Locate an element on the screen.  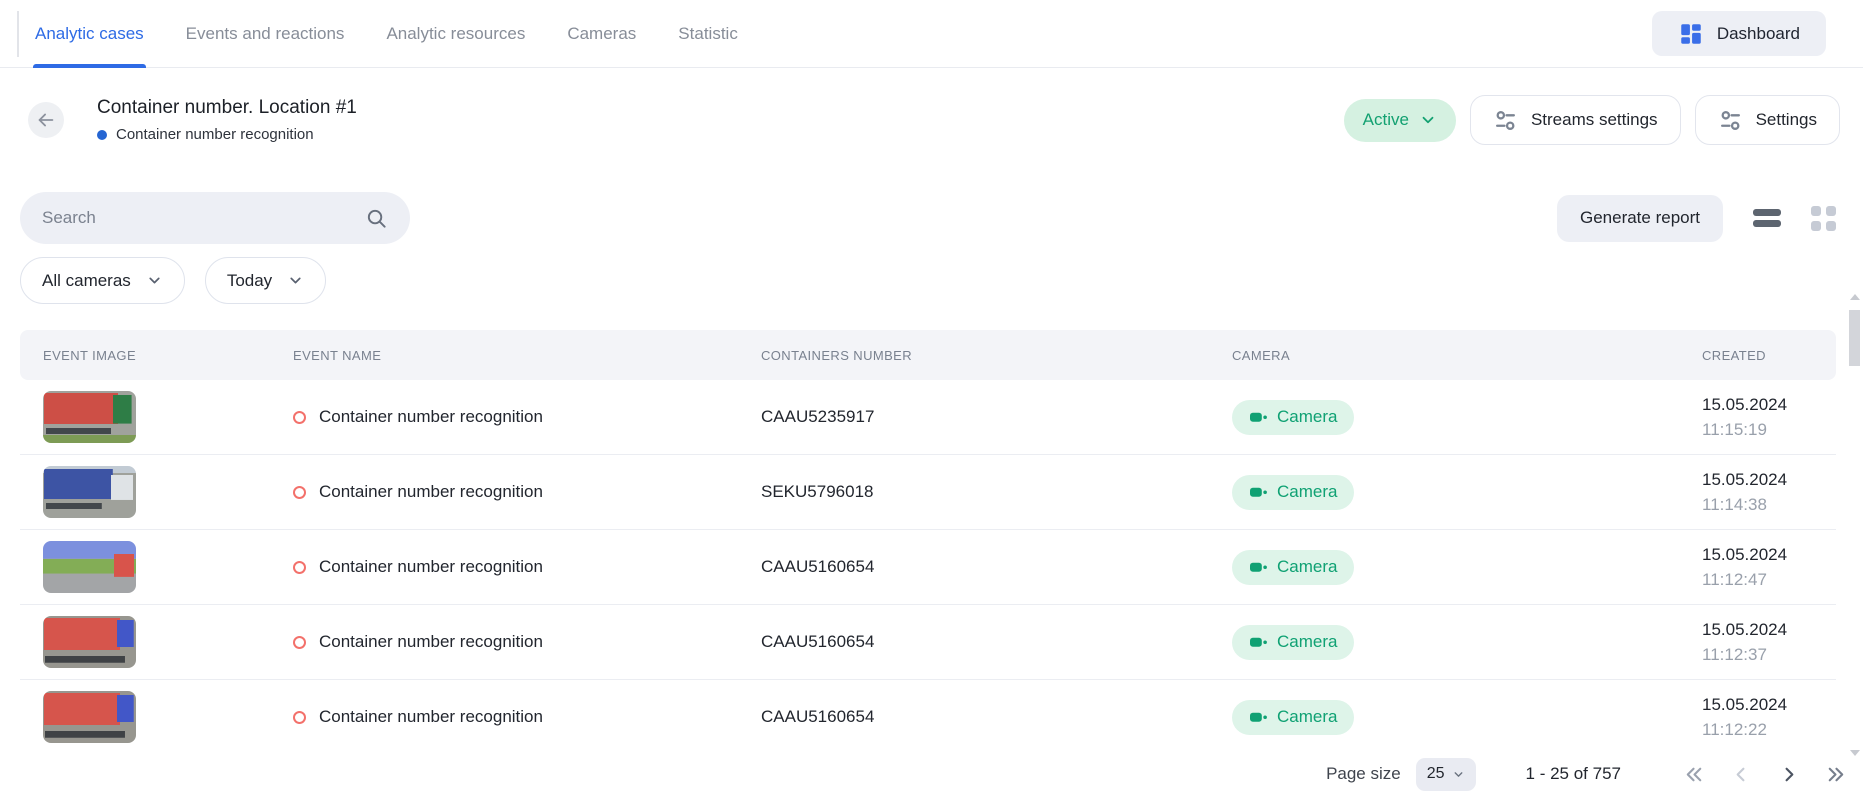
dashboard-button: Dashboard is located at coordinates (1738, 33).